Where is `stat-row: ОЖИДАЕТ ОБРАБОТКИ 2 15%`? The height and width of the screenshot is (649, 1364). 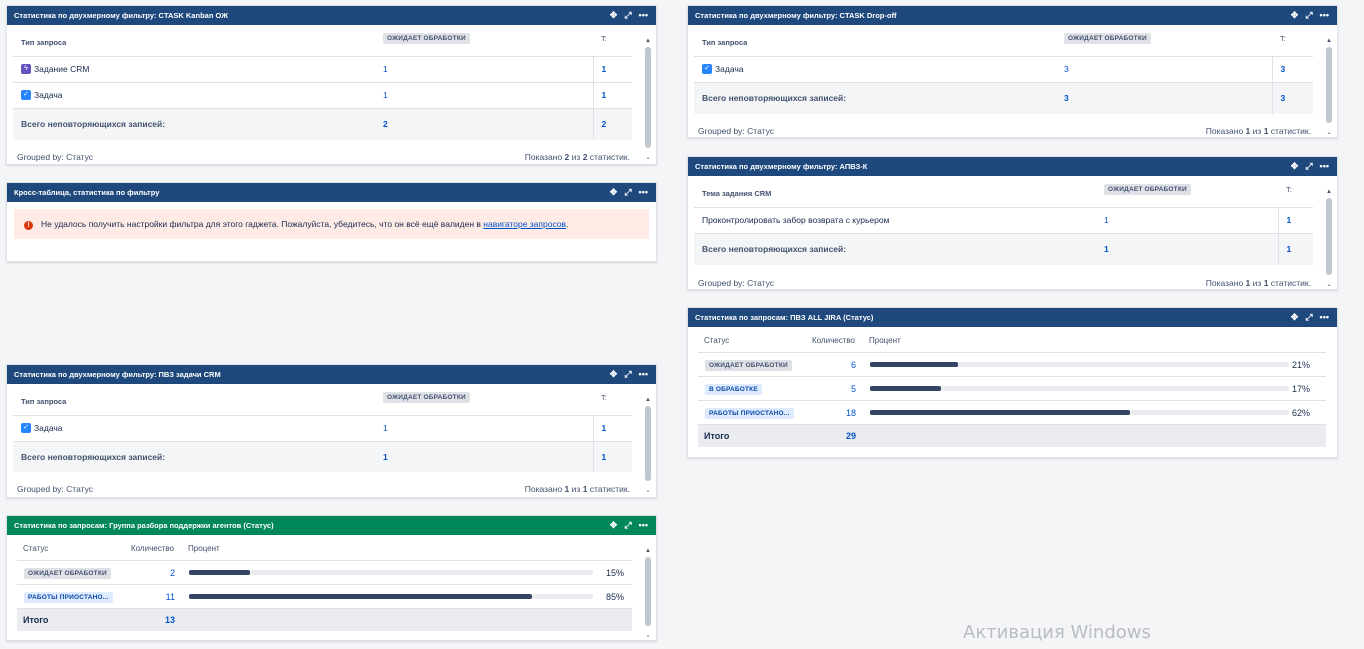 stat-row: ОЖИДАЕТ ОБРАБОТКИ 2 15% is located at coordinates (324, 573).